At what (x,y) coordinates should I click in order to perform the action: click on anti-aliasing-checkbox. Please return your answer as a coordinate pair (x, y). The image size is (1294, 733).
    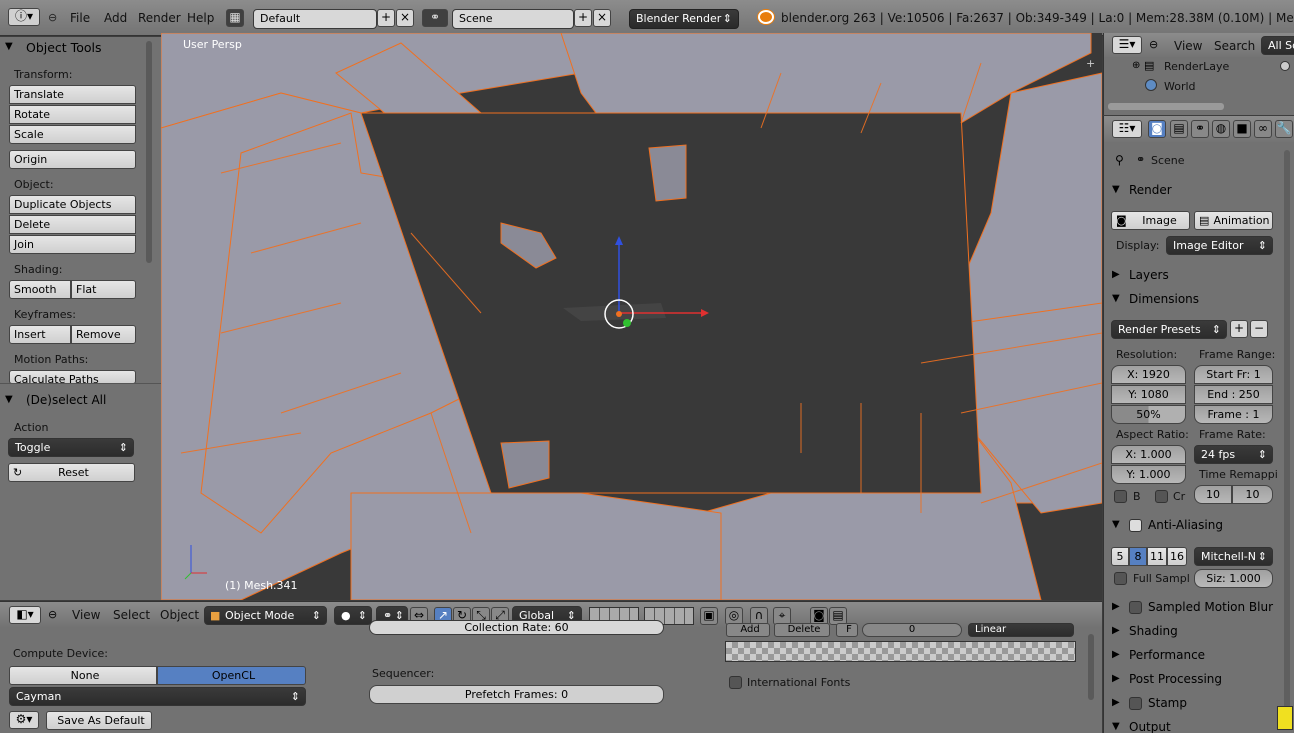
    Looking at the image, I should click on (1135, 525).